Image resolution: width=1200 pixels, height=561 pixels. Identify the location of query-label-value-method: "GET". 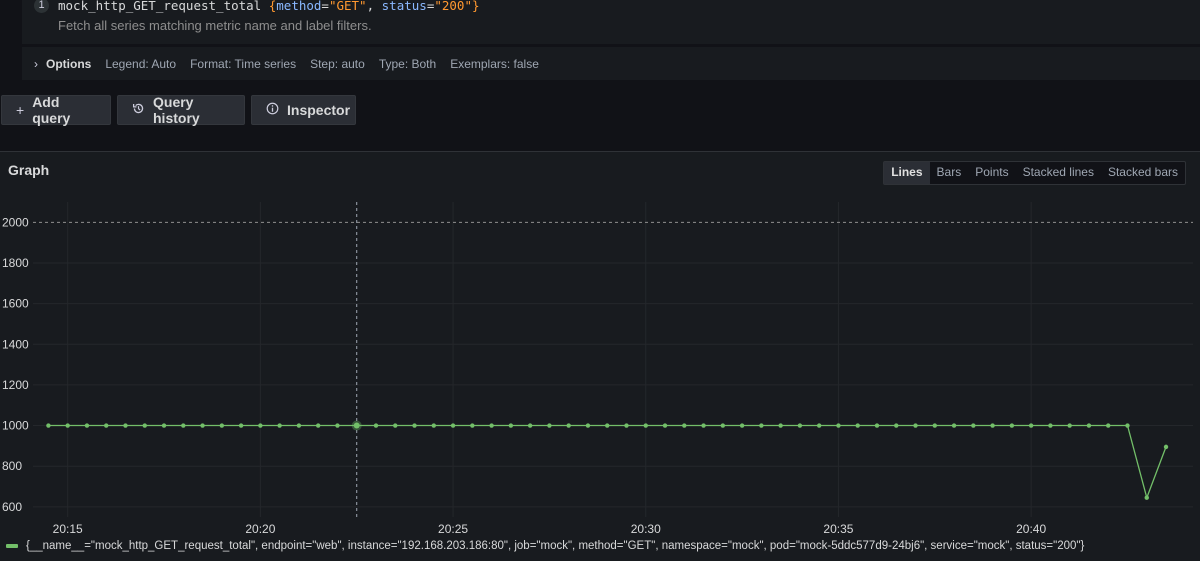
(347, 6).